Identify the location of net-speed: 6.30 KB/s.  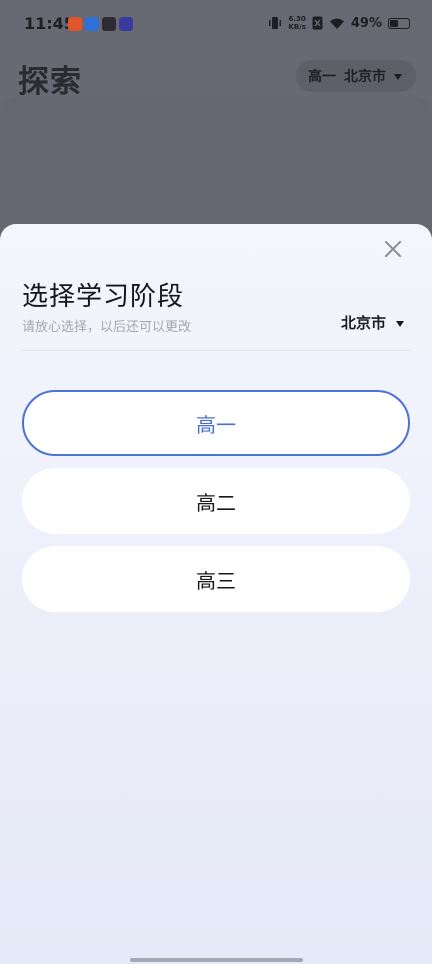
(296, 23).